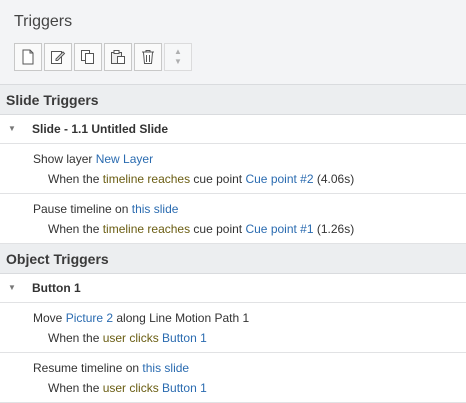  What do you see at coordinates (106, 209) in the screenshot?
I see `trigger-action: Pause timeline on this slide` at bounding box center [106, 209].